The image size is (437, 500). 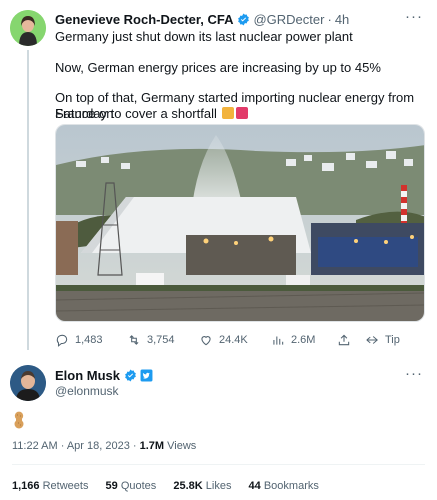 What do you see at coordinates (228, 113) in the screenshot?
I see `medal-emoji-icon` at bounding box center [228, 113].